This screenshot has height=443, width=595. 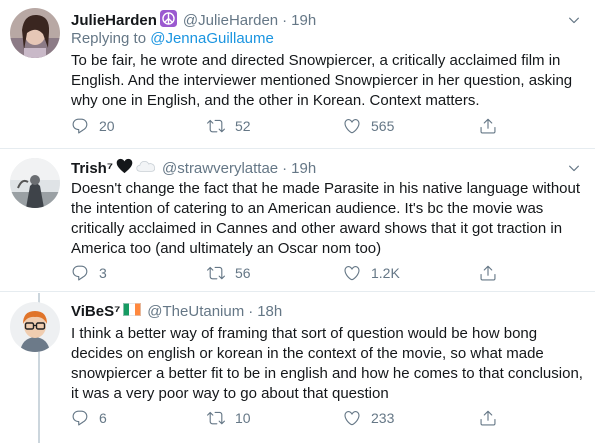 I want to click on display-name: Trish⁷, so click(x=92, y=168).